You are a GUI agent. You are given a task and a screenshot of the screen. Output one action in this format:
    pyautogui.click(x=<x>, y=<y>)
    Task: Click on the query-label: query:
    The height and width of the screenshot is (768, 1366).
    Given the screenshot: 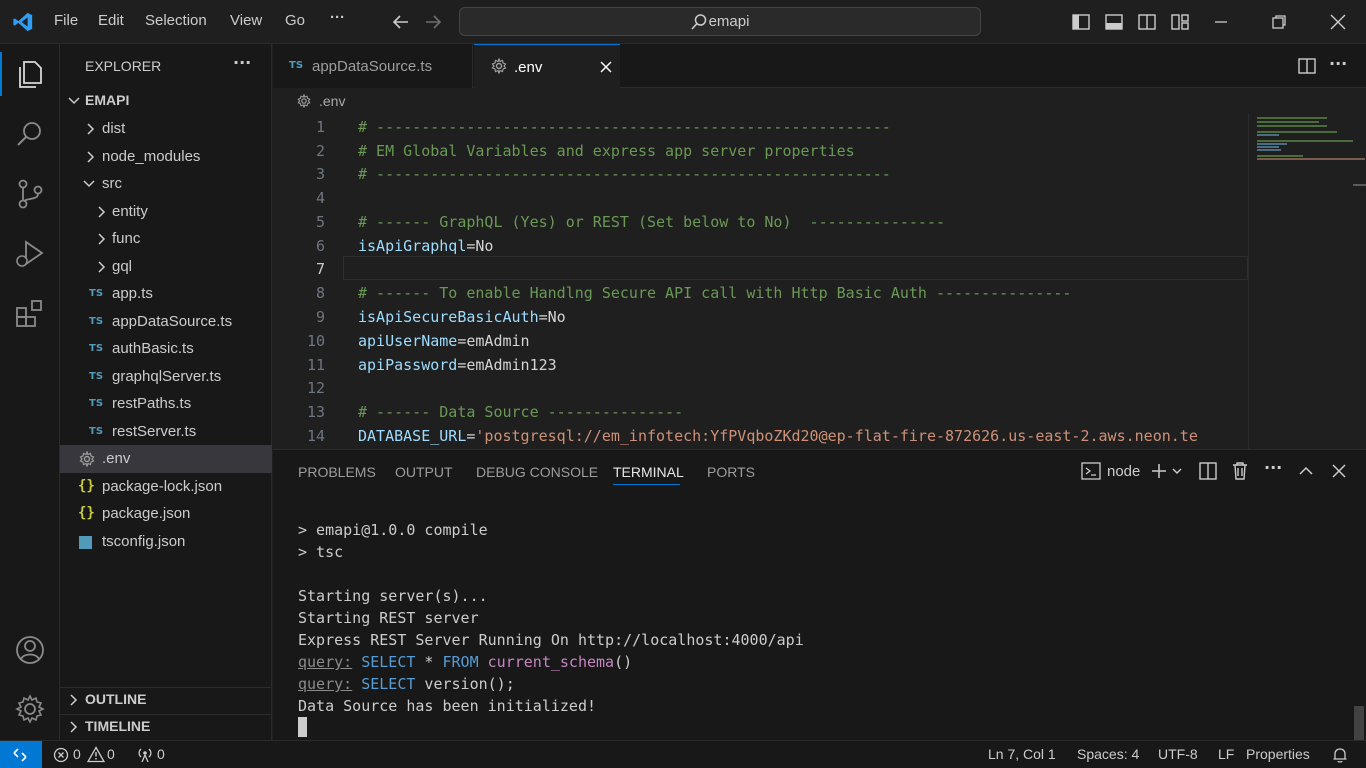 What is the action you would take?
    pyautogui.click(x=325, y=684)
    